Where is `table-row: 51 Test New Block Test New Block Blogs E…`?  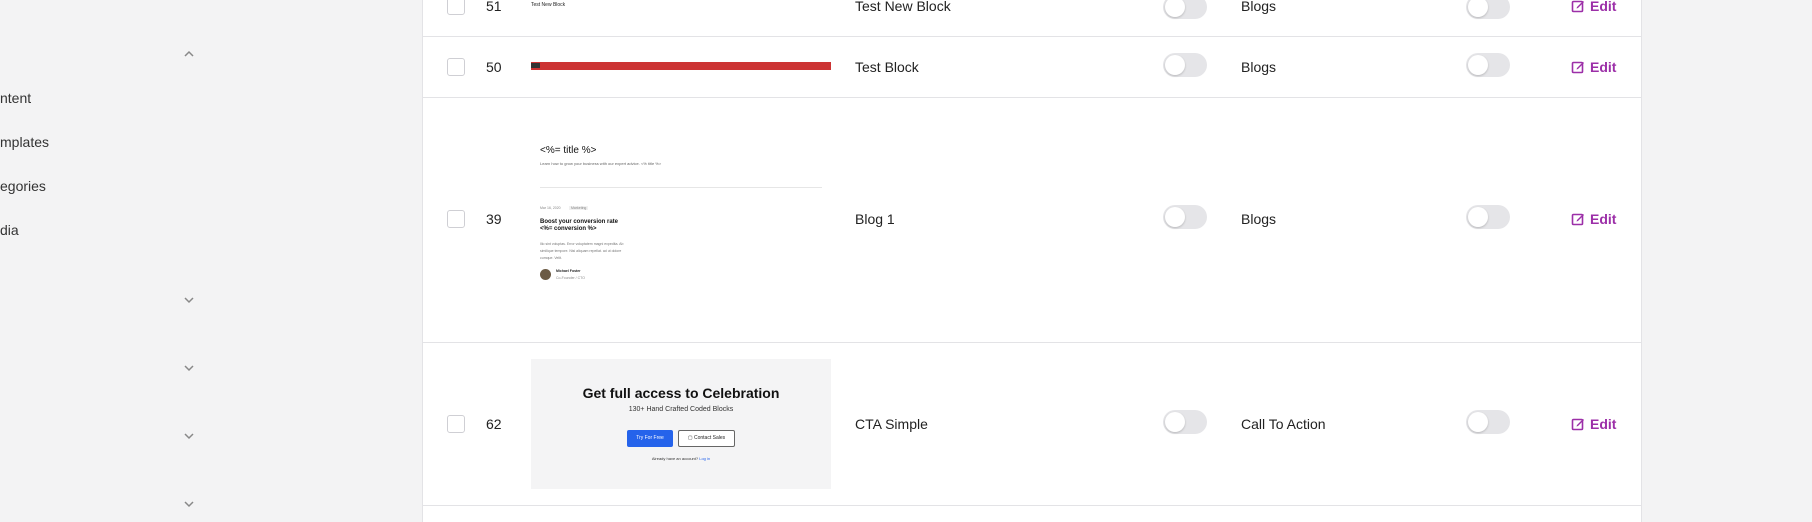
table-row: 51 Test New Block Test New Block Blogs E… is located at coordinates (1032, 18).